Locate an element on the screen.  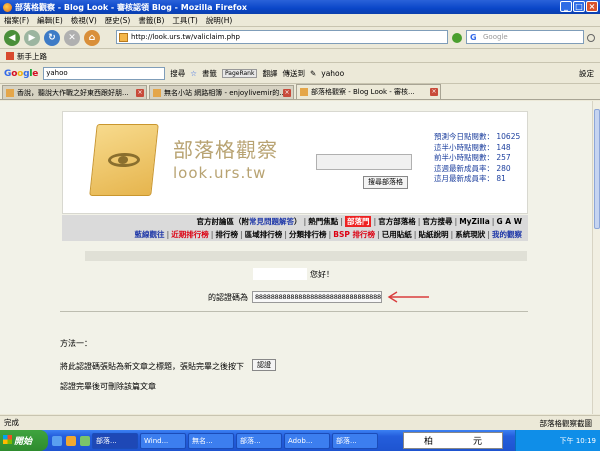
content-divider-band is located at coordinates (306, 256).